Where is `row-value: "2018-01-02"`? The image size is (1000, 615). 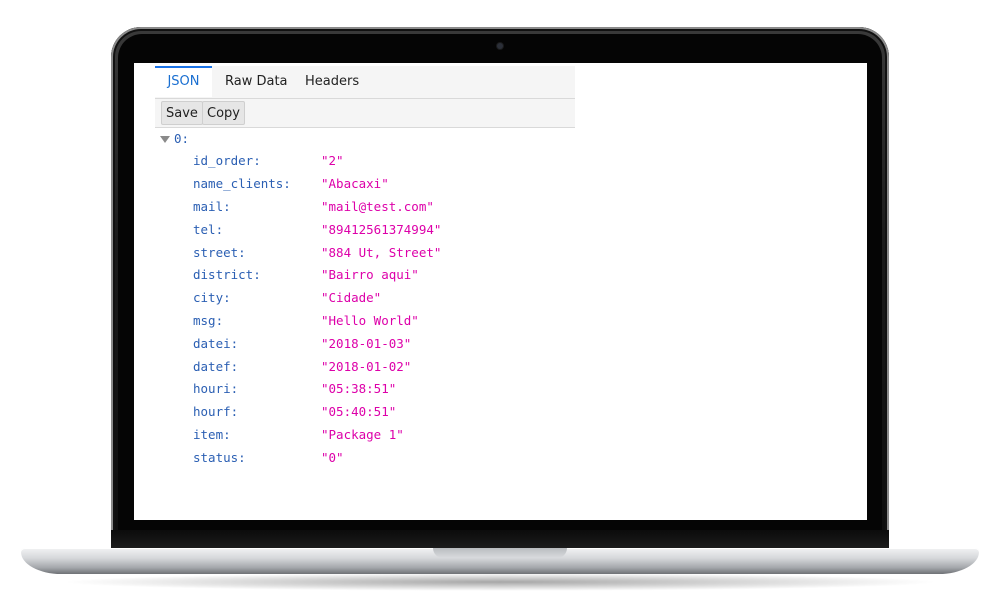
row-value: "2018-01-02" is located at coordinates (366, 366).